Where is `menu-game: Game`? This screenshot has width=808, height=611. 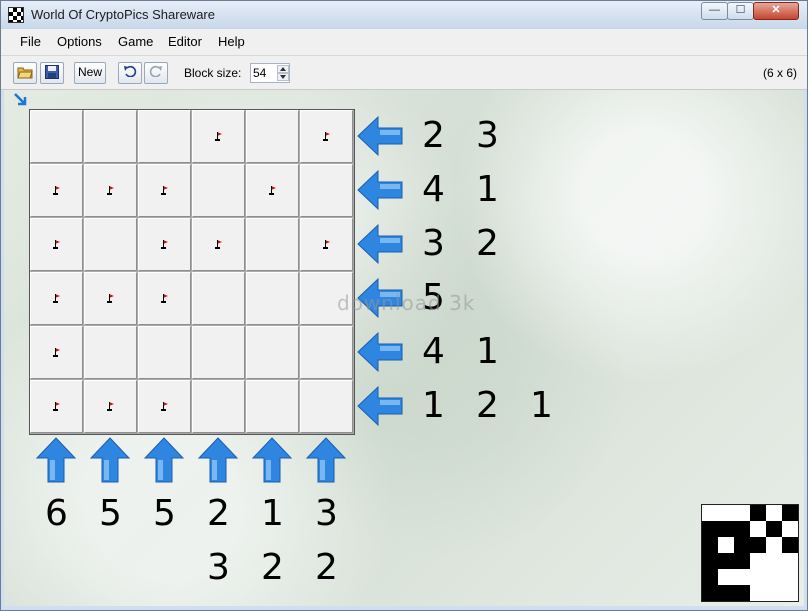 menu-game: Game is located at coordinates (135, 41).